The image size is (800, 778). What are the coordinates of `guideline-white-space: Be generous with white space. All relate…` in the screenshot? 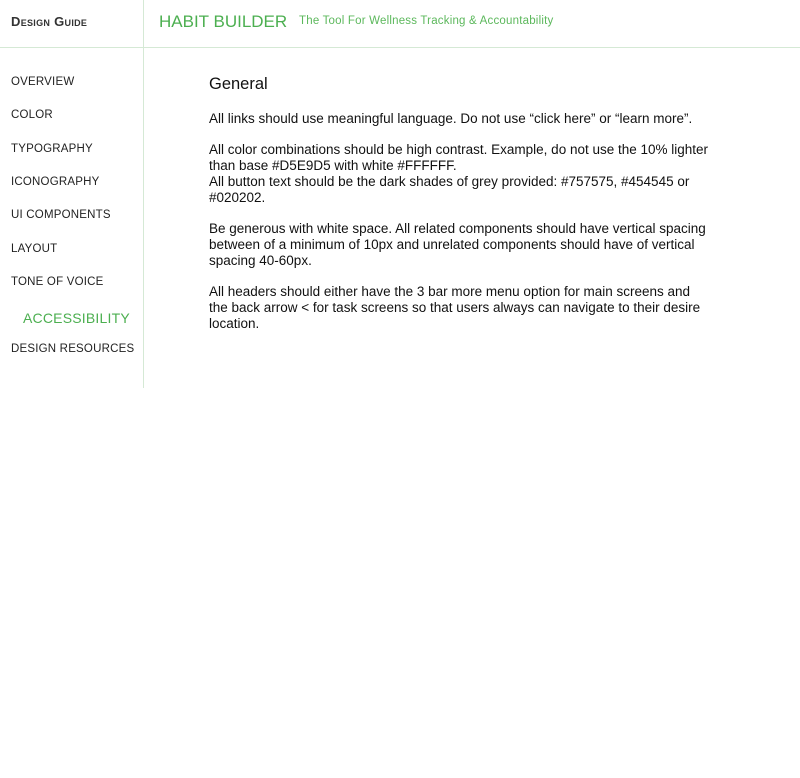 It's located at (457, 244).